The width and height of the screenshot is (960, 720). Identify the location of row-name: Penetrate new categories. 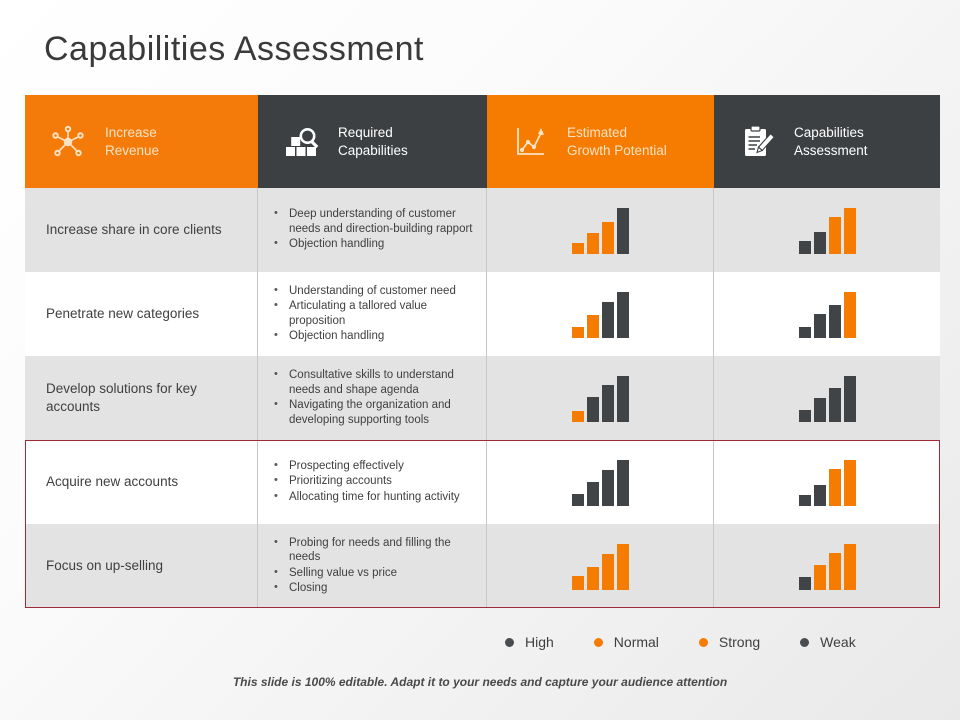
(141, 314).